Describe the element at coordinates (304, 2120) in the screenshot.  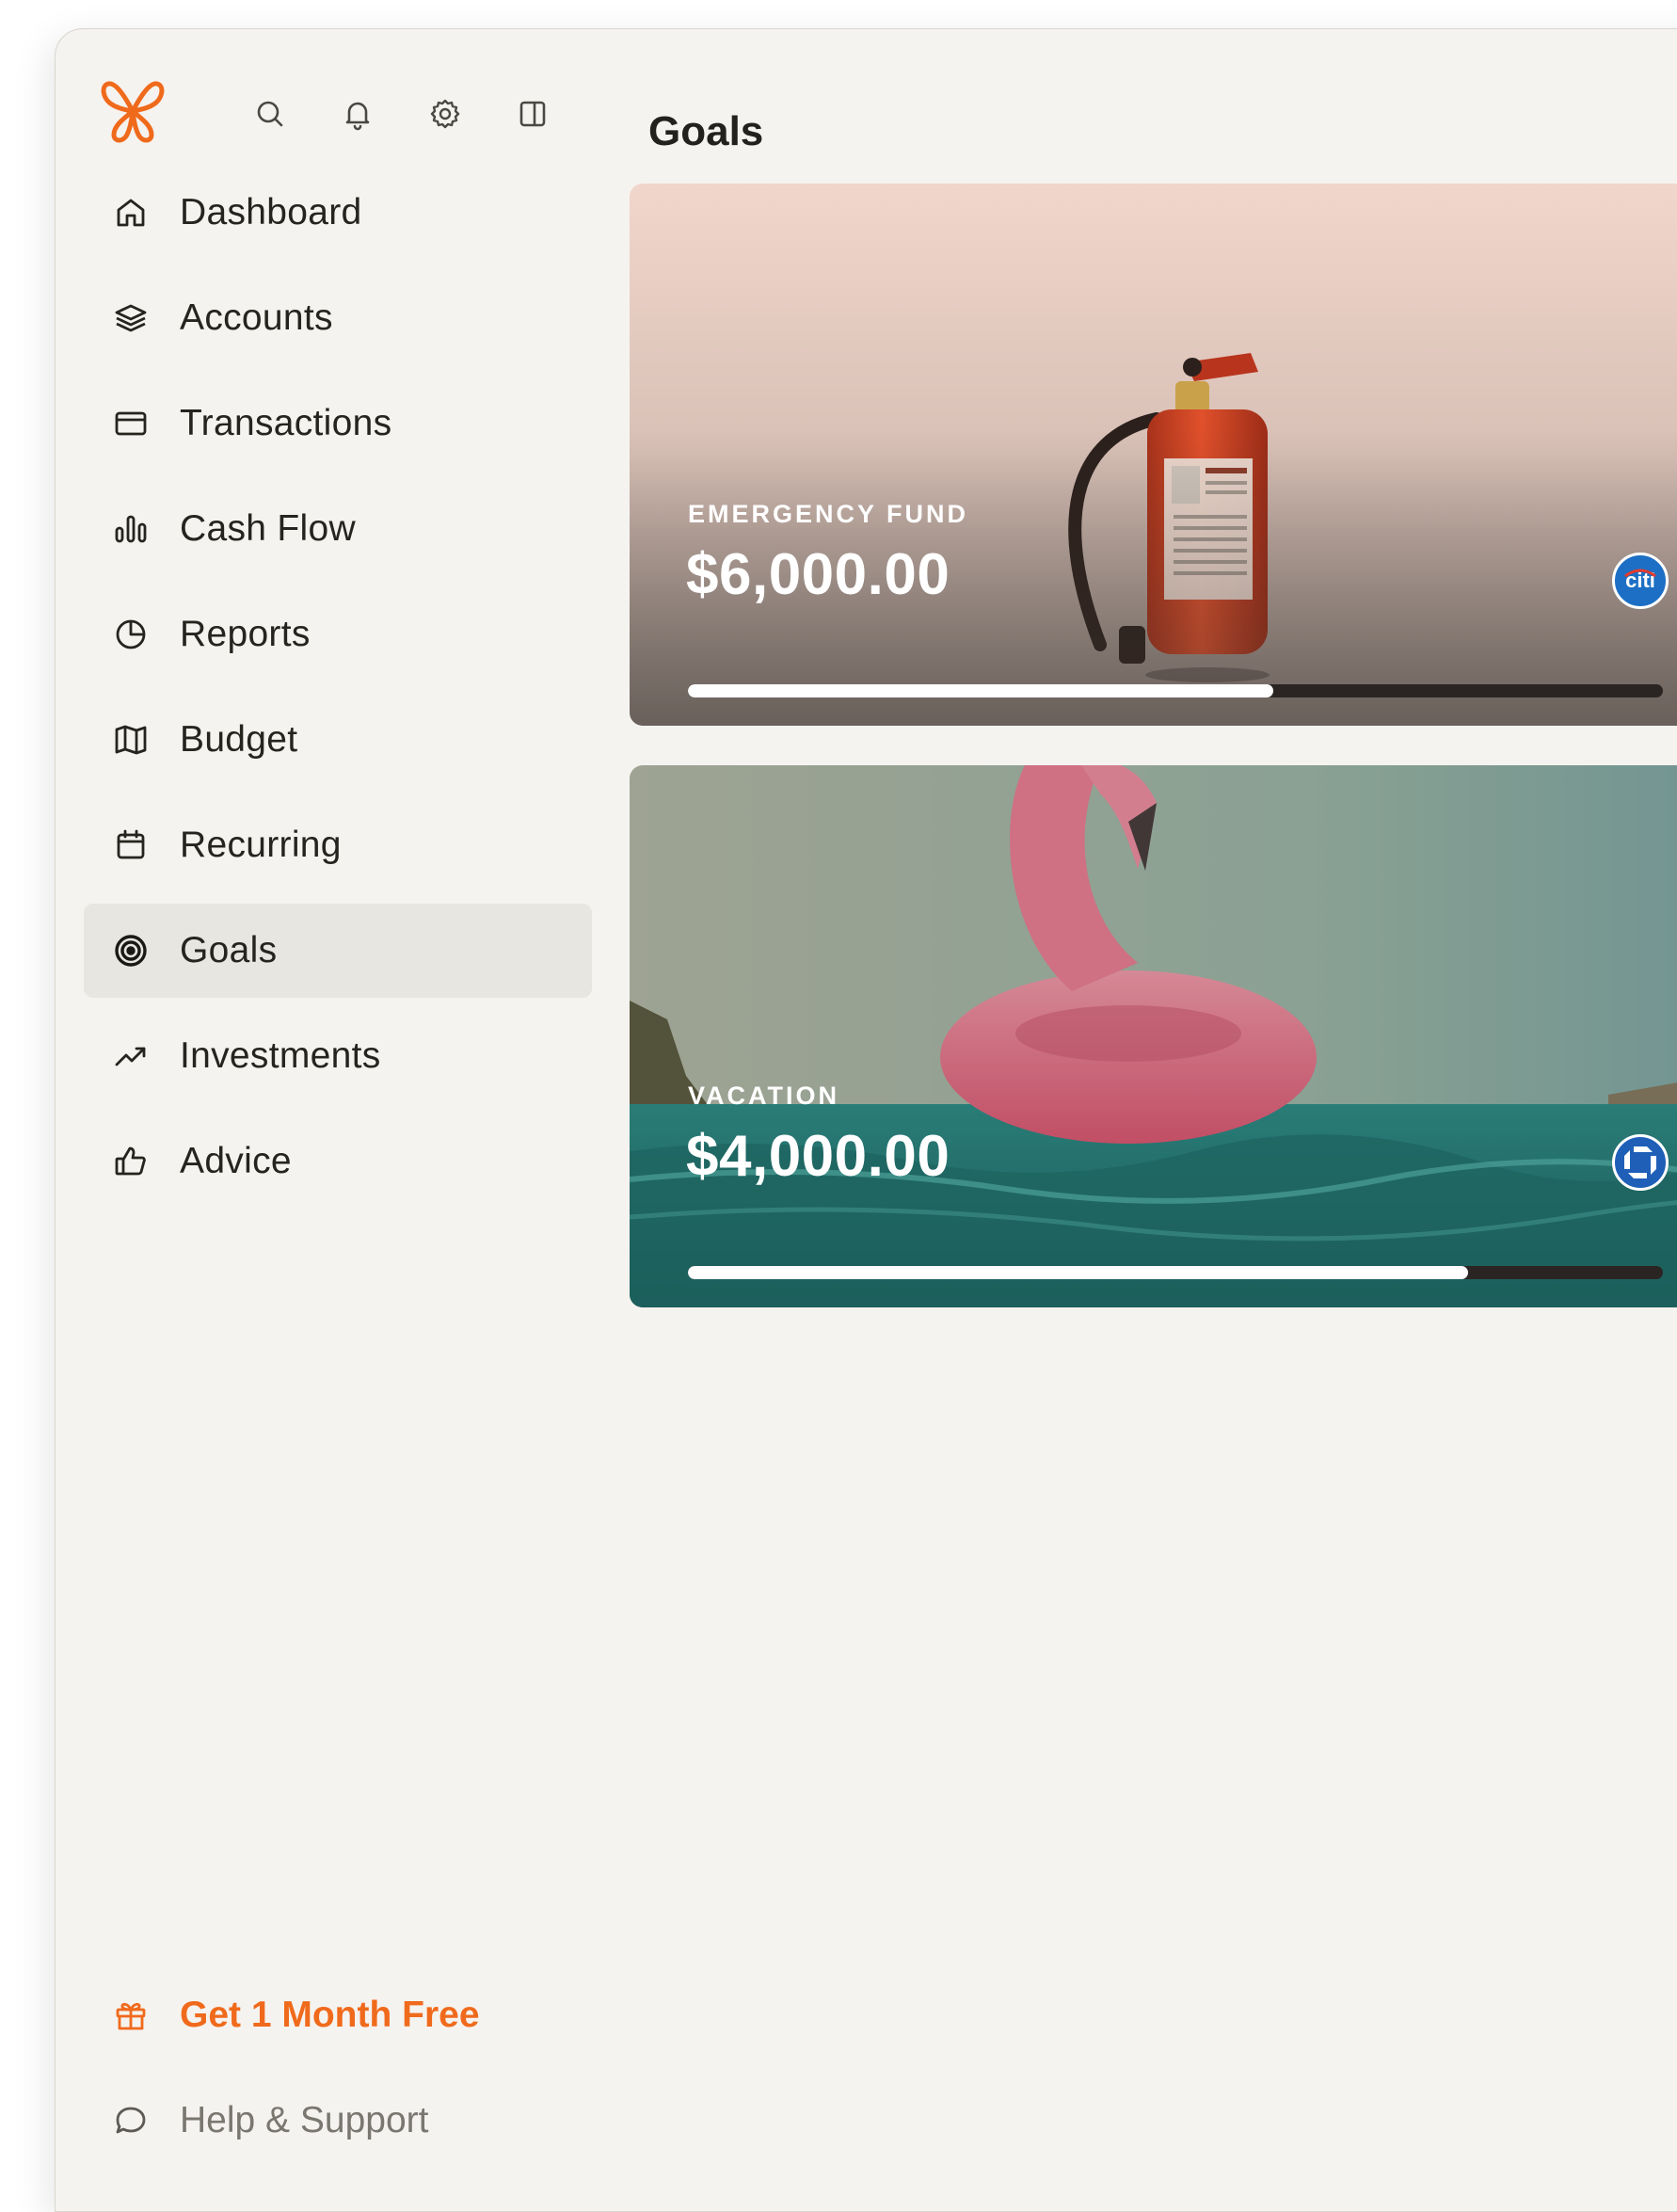
I see `help-label: Help & Support` at that location.